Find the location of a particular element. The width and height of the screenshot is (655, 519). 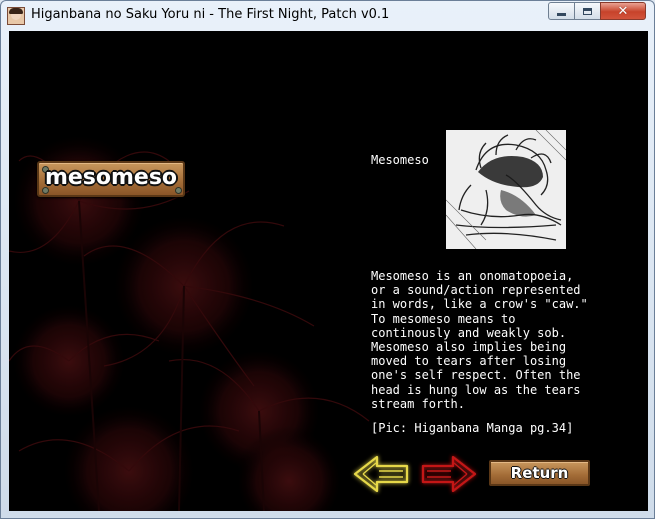

maximize-icon is located at coordinates (587, 11).